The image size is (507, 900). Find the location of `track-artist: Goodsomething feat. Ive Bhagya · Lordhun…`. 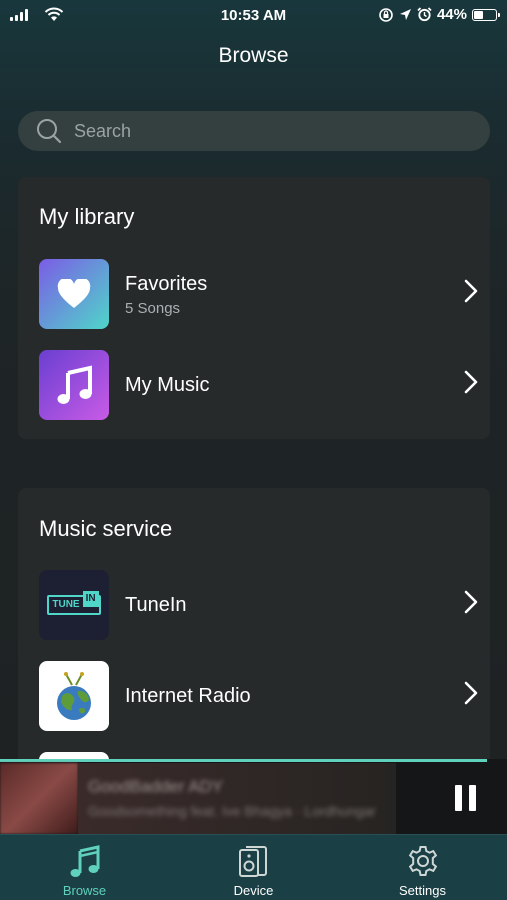

track-artist: Goodsomething feat. Ive Bhagya · Lordhun… is located at coordinates (232, 811).